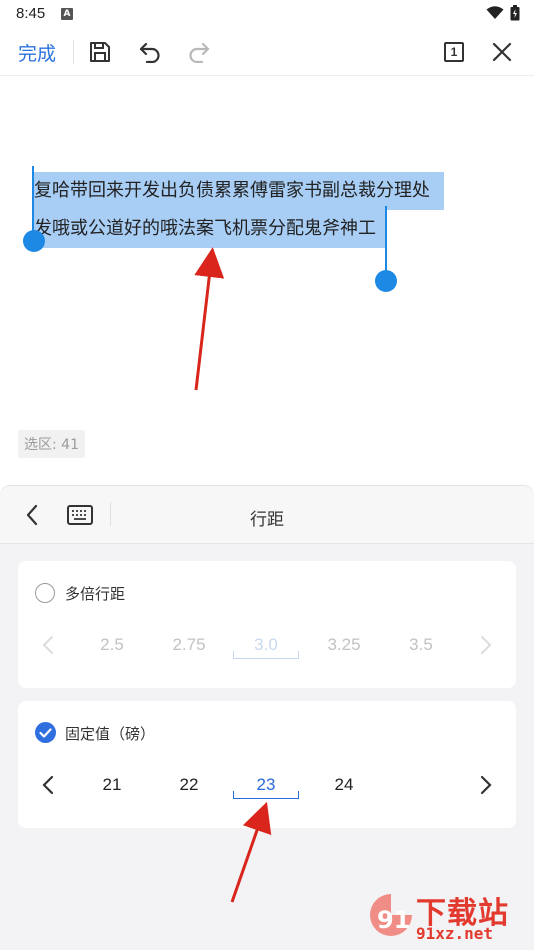  Describe the element at coordinates (209, 229) in the screenshot. I see `selected-text-line-2: 发哦或公道好的哦法案飞机票分配鬼斧神工` at that location.